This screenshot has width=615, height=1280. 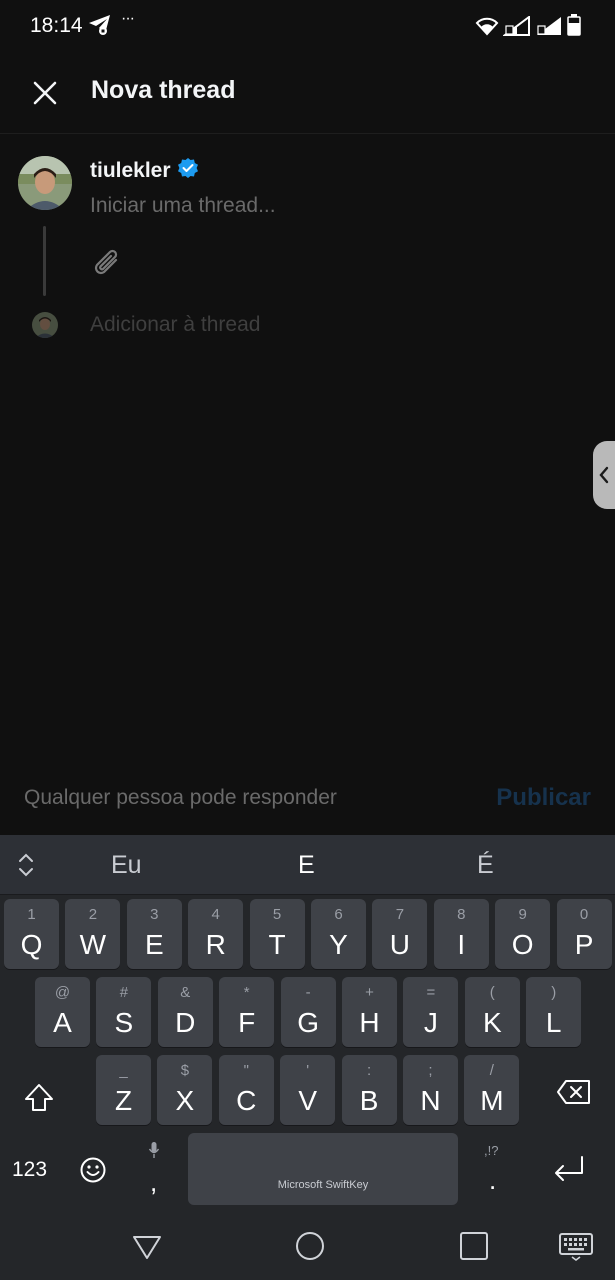 I want to click on key-primary-label: B, so click(x=369, y=1100).